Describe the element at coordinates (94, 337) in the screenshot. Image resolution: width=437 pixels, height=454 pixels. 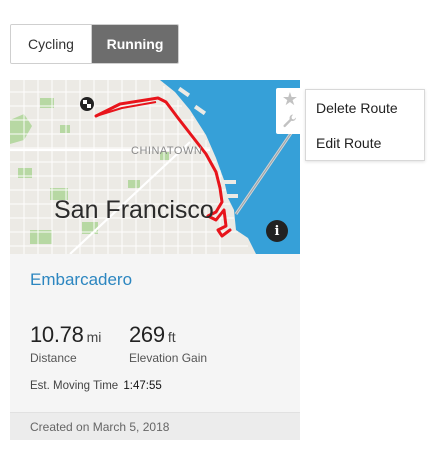
I see `distance-unit: mi` at that location.